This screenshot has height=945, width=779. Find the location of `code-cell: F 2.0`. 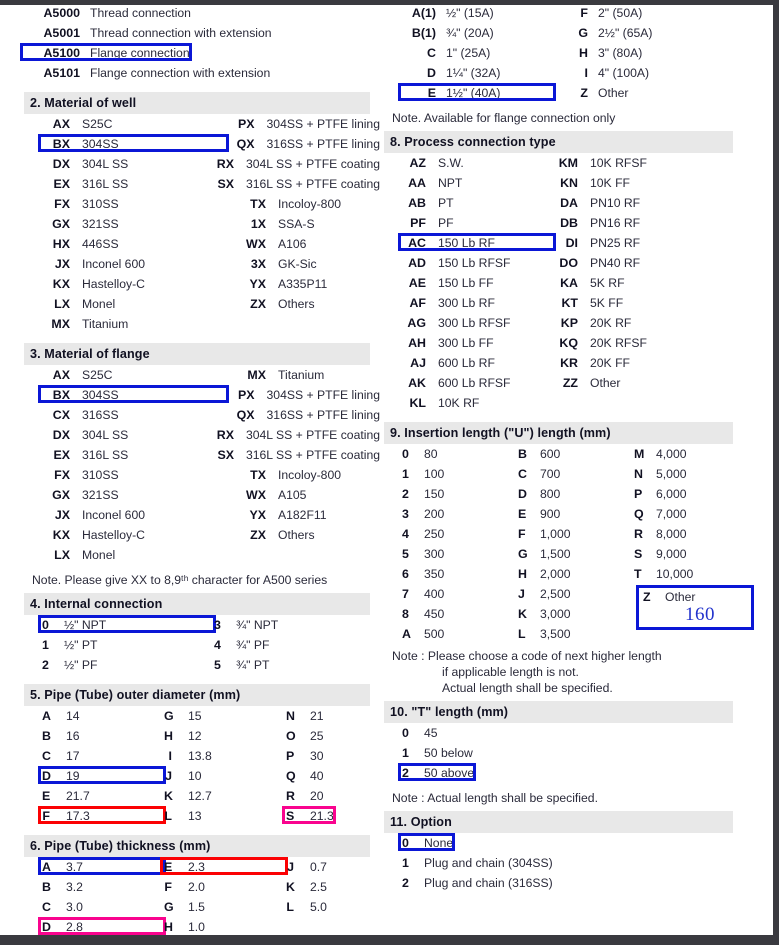

code-cell: F 2.0 is located at coordinates (225, 887).